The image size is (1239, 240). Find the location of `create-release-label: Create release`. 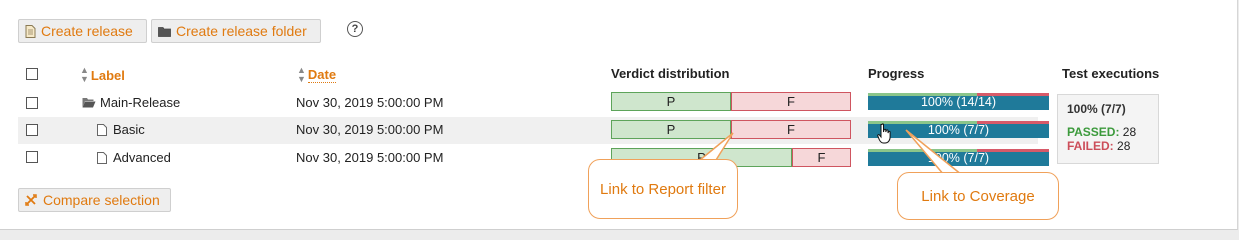

create-release-label: Create release is located at coordinates (87, 31).